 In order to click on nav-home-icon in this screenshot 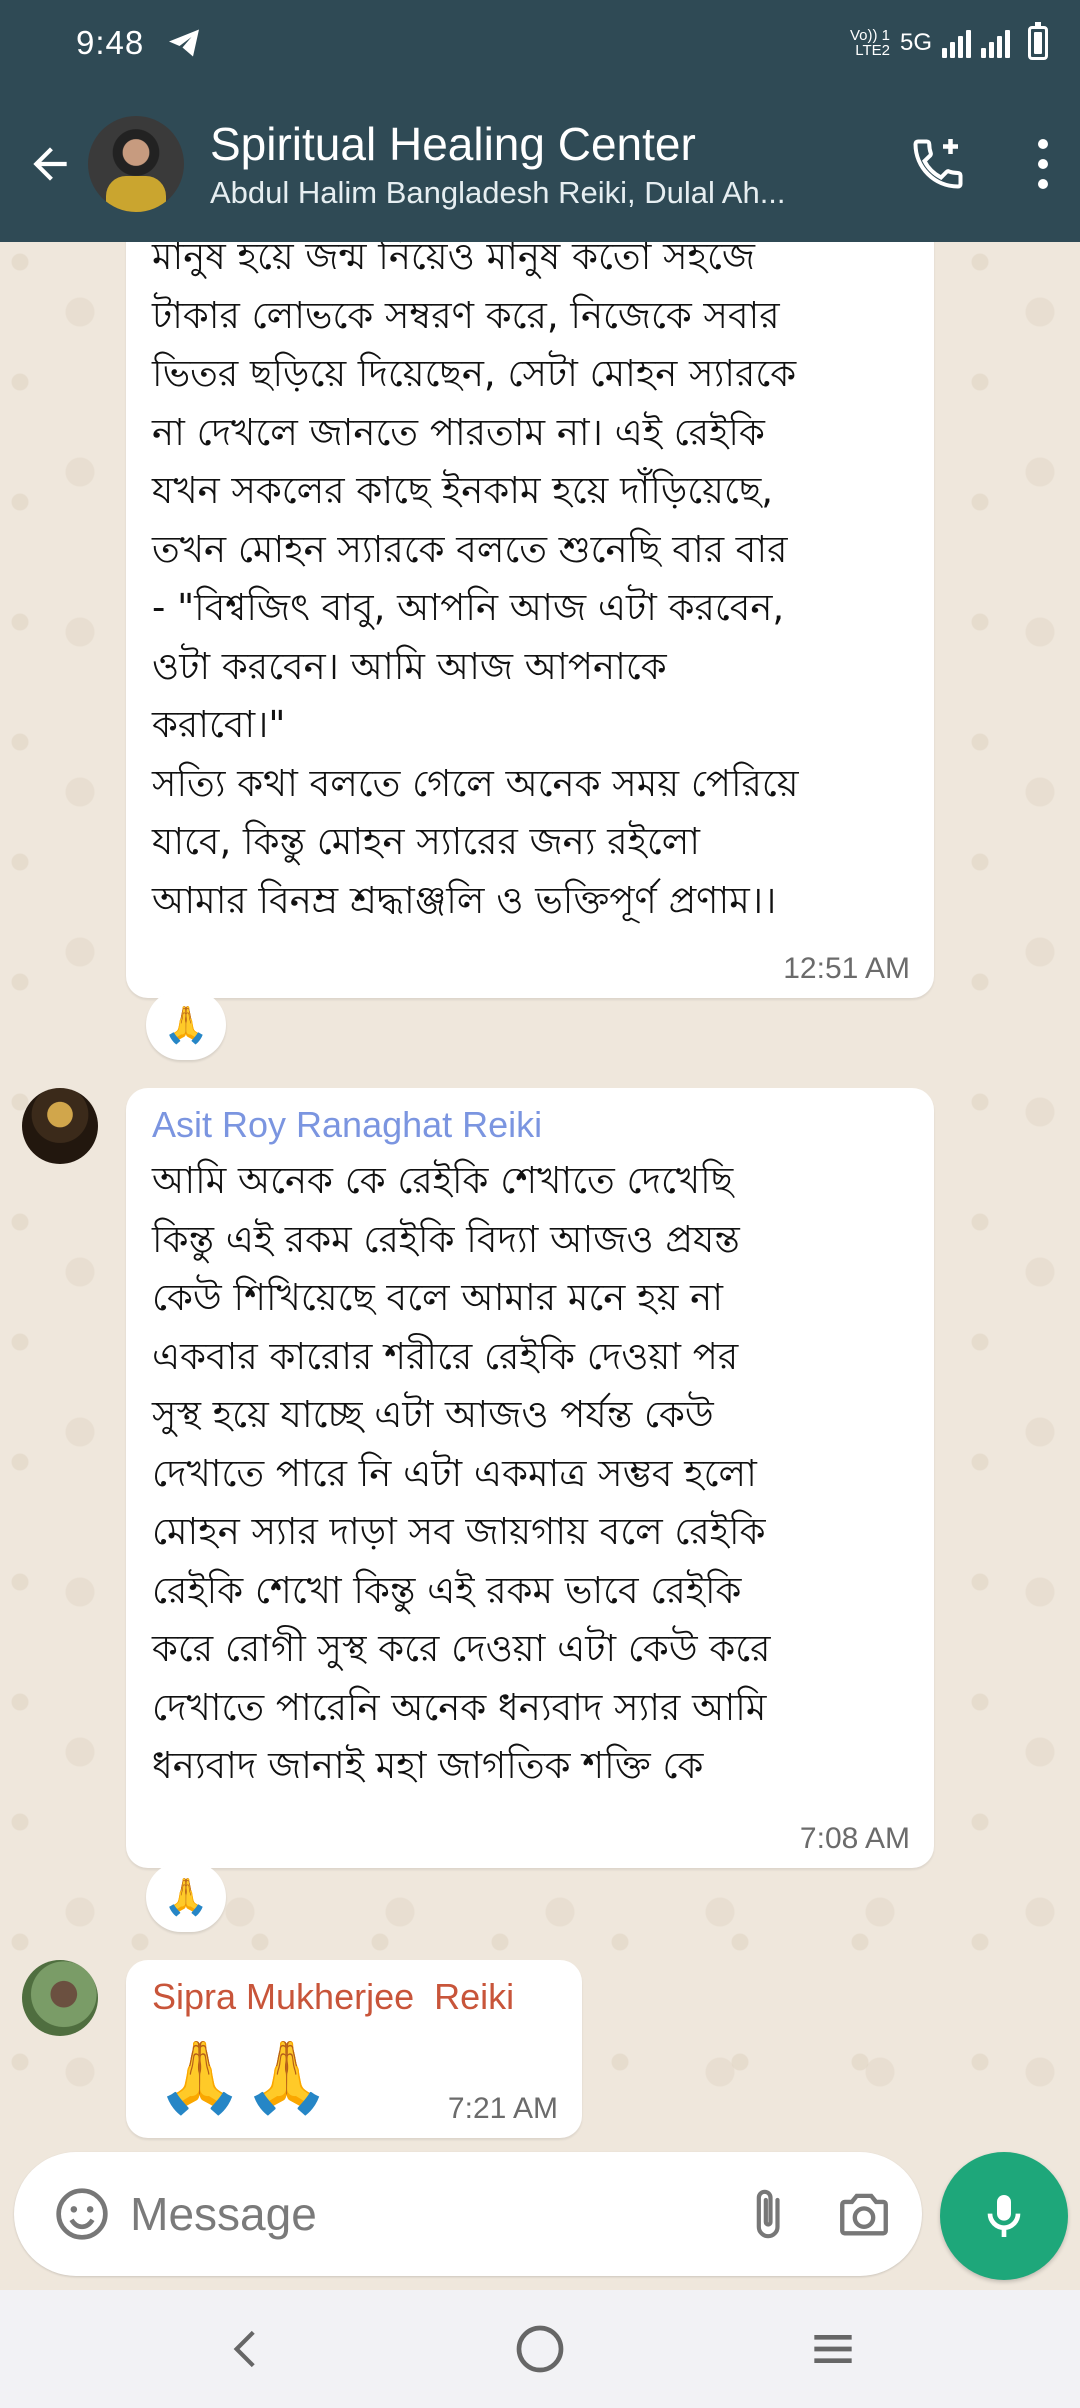, I will do `click(540, 2349)`.